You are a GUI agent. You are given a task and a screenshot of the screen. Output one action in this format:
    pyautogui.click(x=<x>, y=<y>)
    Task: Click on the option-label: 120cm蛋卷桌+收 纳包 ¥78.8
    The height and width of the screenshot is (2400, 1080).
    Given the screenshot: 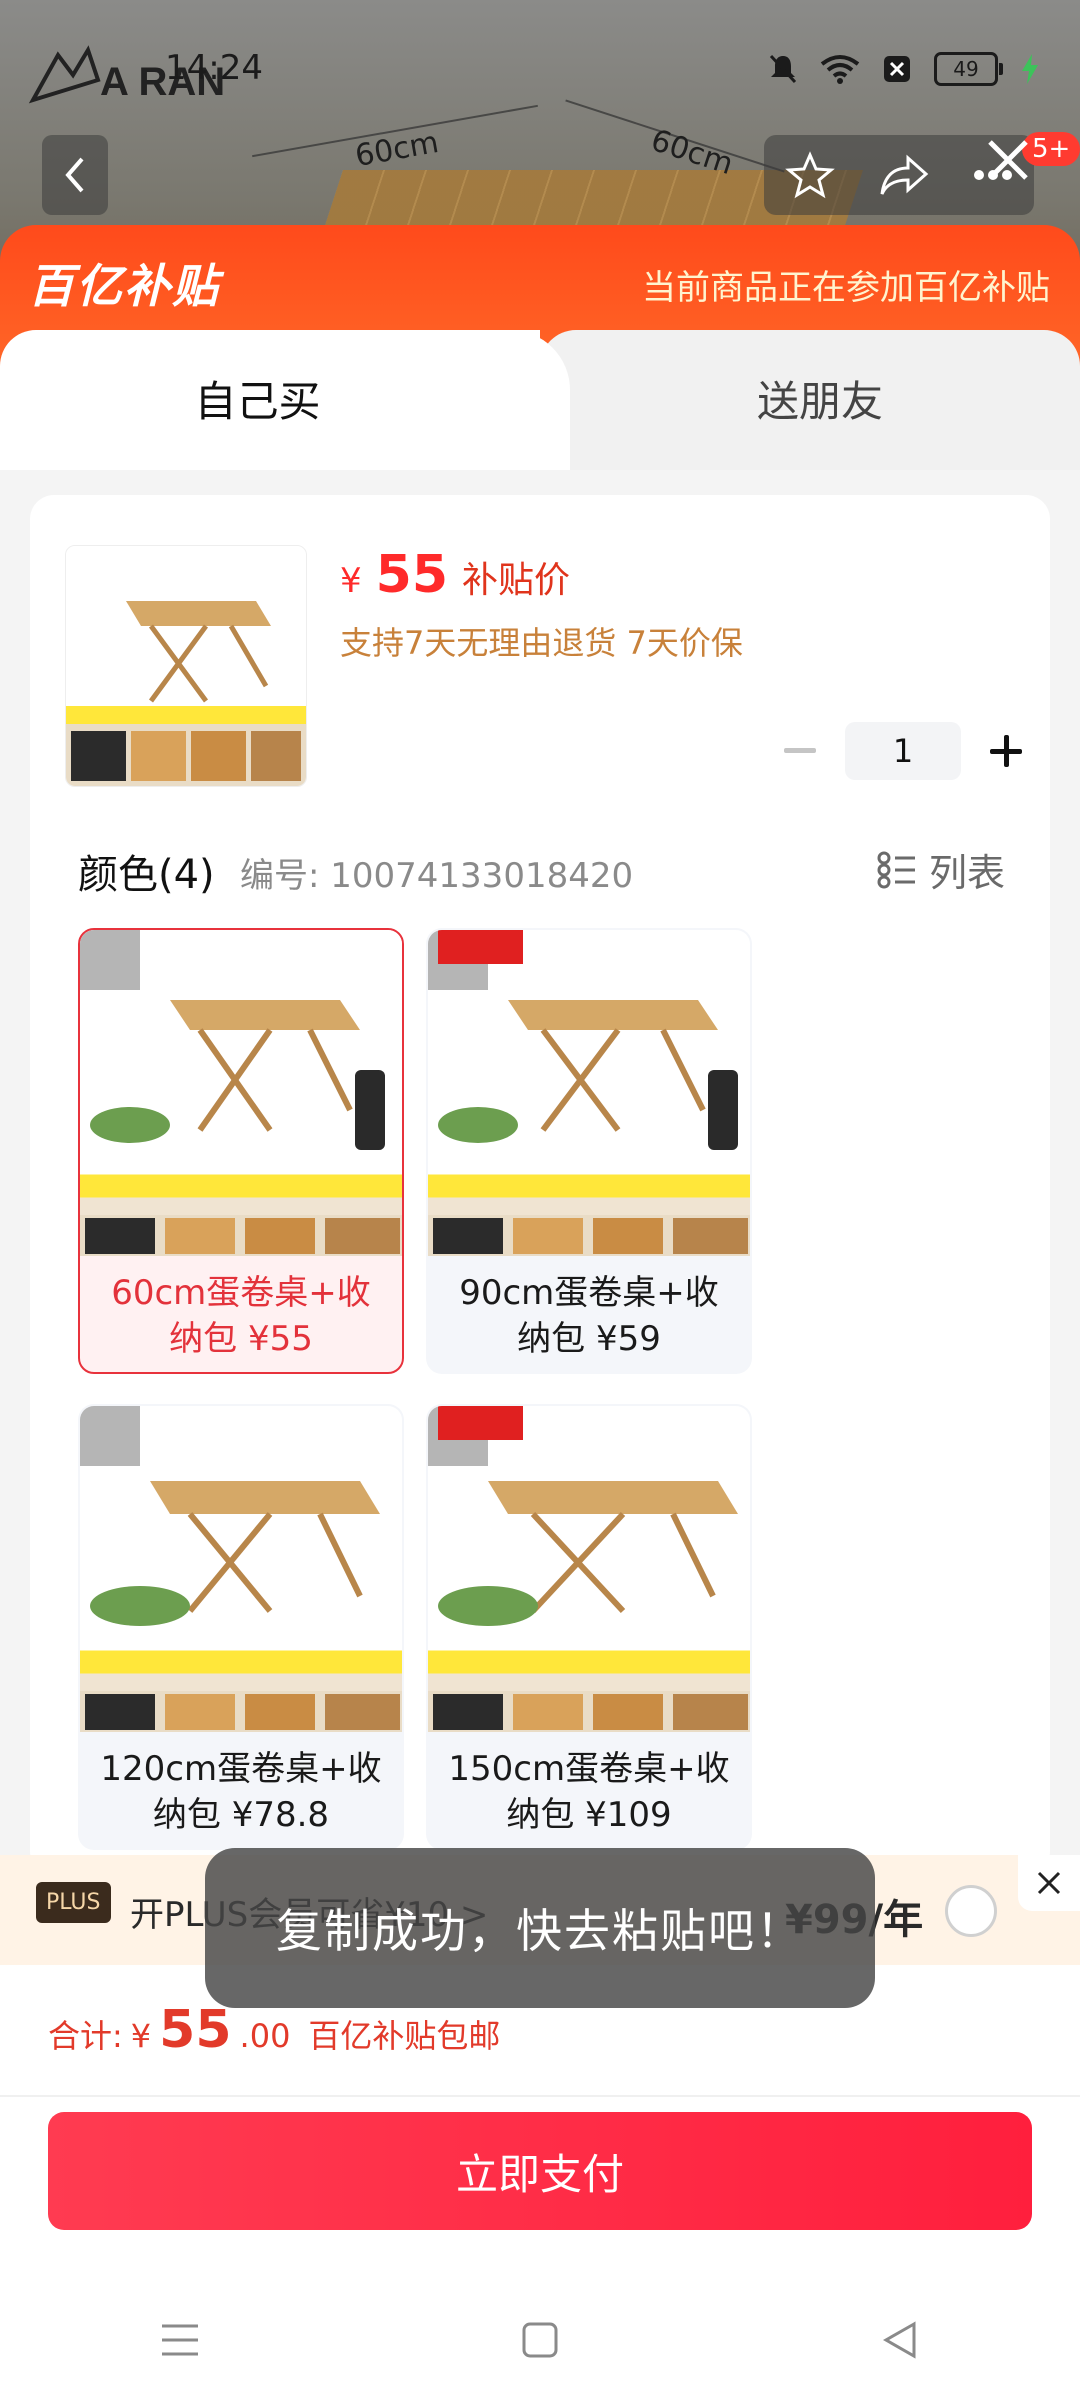 What is the action you would take?
    pyautogui.click(x=241, y=1785)
    